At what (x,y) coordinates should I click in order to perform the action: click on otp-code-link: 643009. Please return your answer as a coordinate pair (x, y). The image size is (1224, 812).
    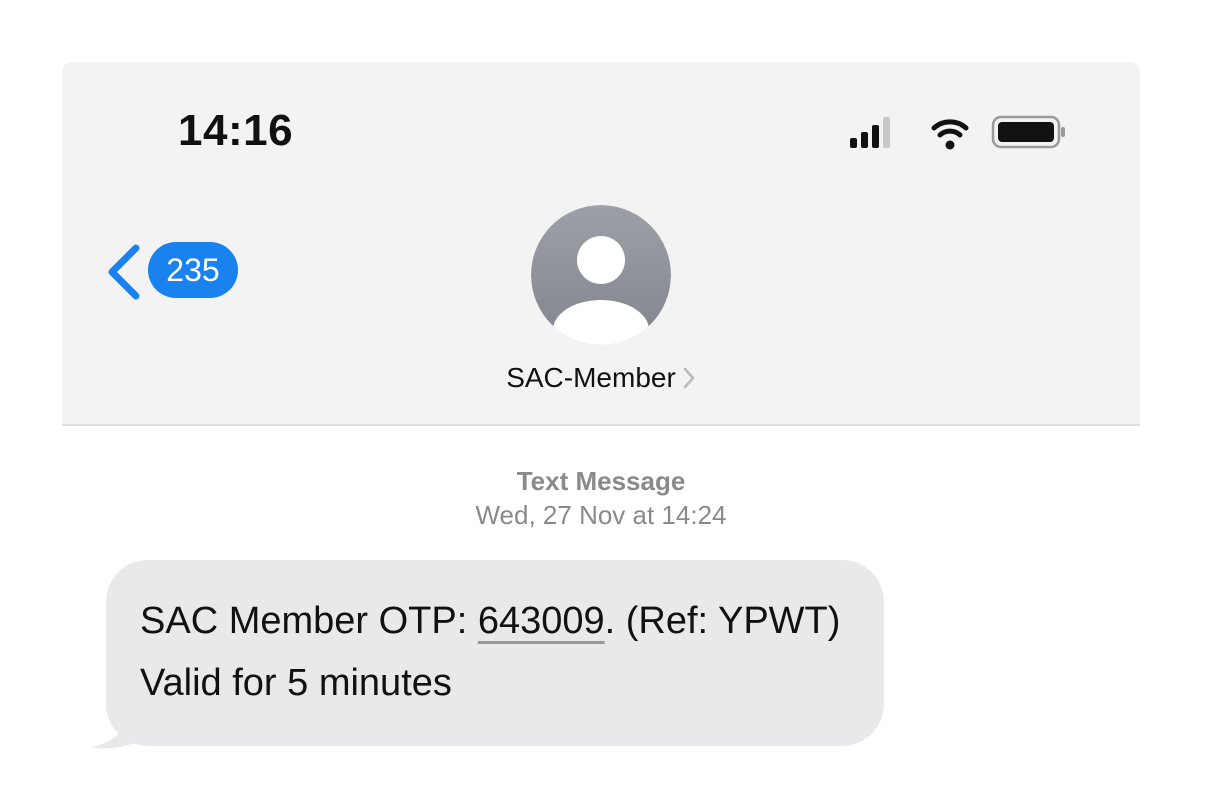
    Looking at the image, I should click on (541, 621).